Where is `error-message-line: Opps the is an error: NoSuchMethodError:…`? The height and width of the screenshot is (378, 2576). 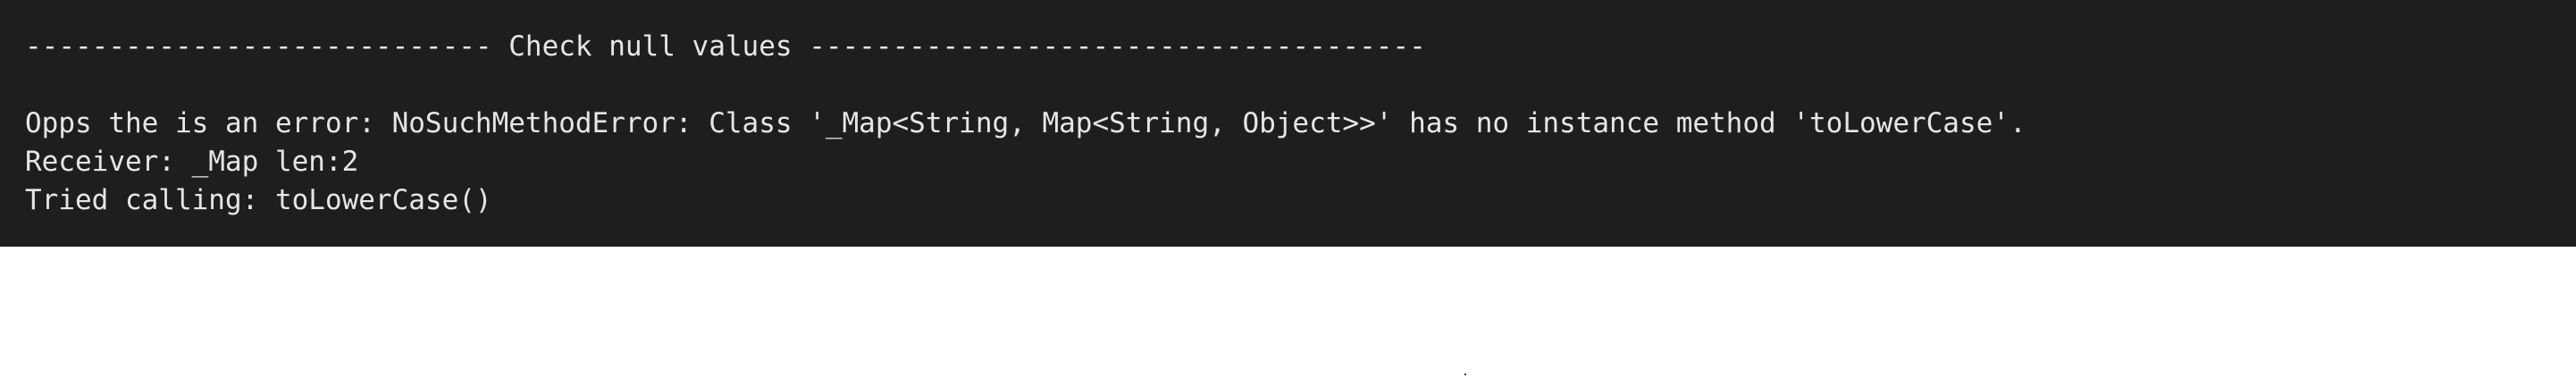 error-message-line: Opps the is an error: NoSuchMethodError:… is located at coordinates (1026, 123).